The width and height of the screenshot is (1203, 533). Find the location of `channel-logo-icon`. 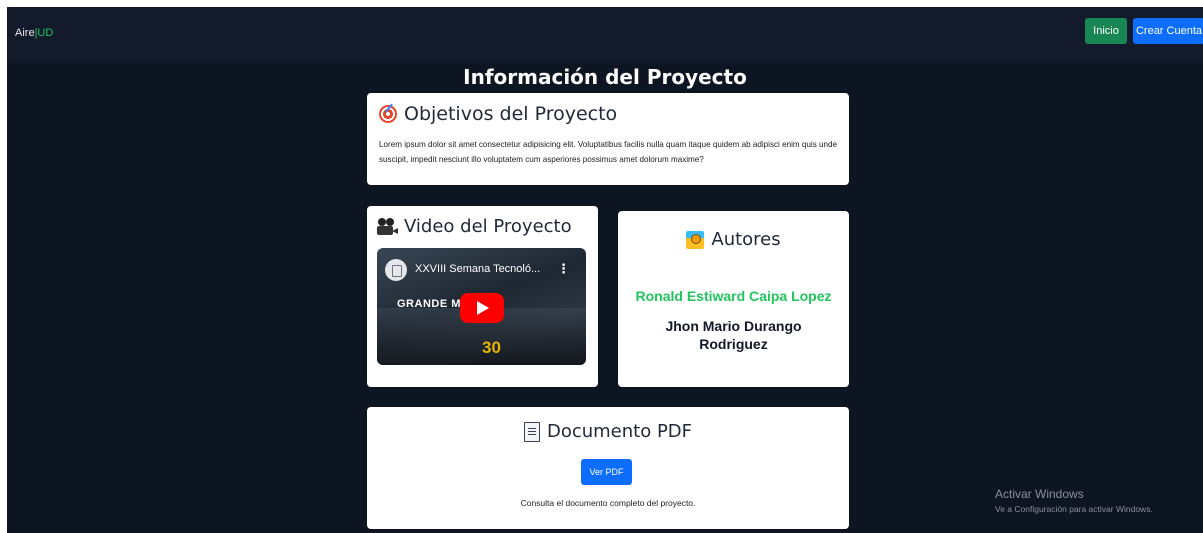

channel-logo-icon is located at coordinates (396, 270).